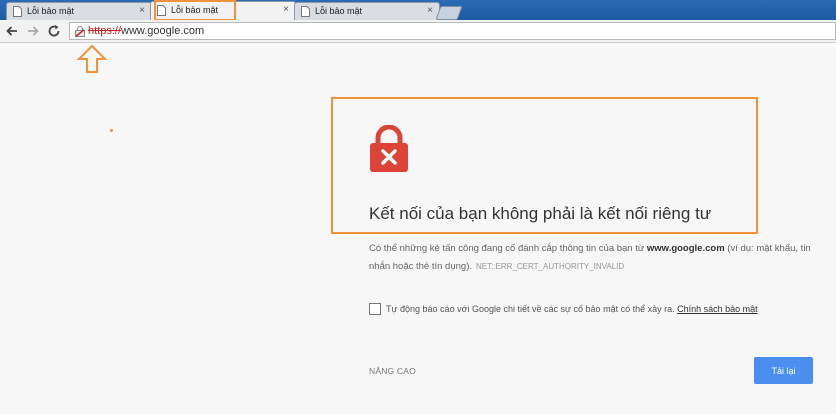 Image resolution: width=836 pixels, height=414 pixels. What do you see at coordinates (79, 11) in the screenshot?
I see `tab-1: Lỗi bảo mật ×` at bounding box center [79, 11].